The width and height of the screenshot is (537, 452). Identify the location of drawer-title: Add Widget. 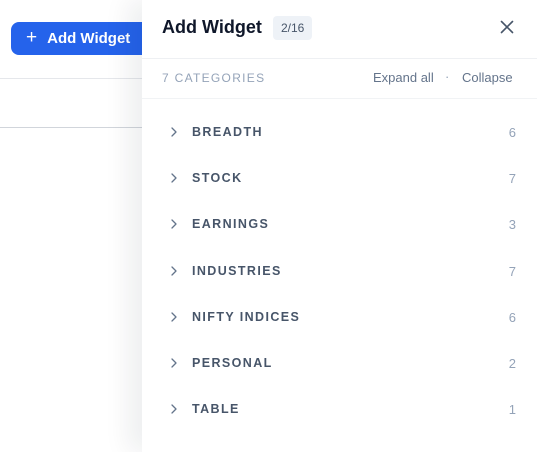
(212, 27).